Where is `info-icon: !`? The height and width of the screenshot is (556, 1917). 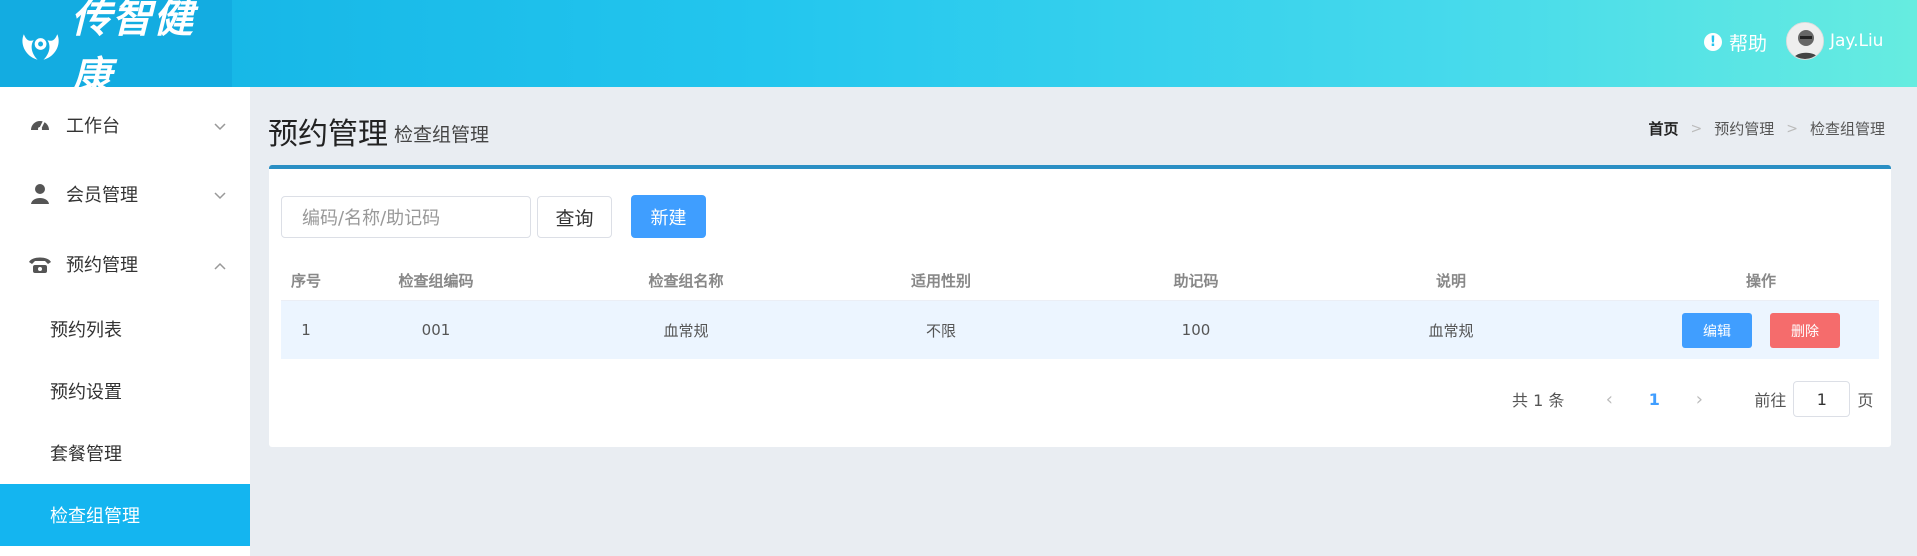
info-icon: ! is located at coordinates (1713, 42).